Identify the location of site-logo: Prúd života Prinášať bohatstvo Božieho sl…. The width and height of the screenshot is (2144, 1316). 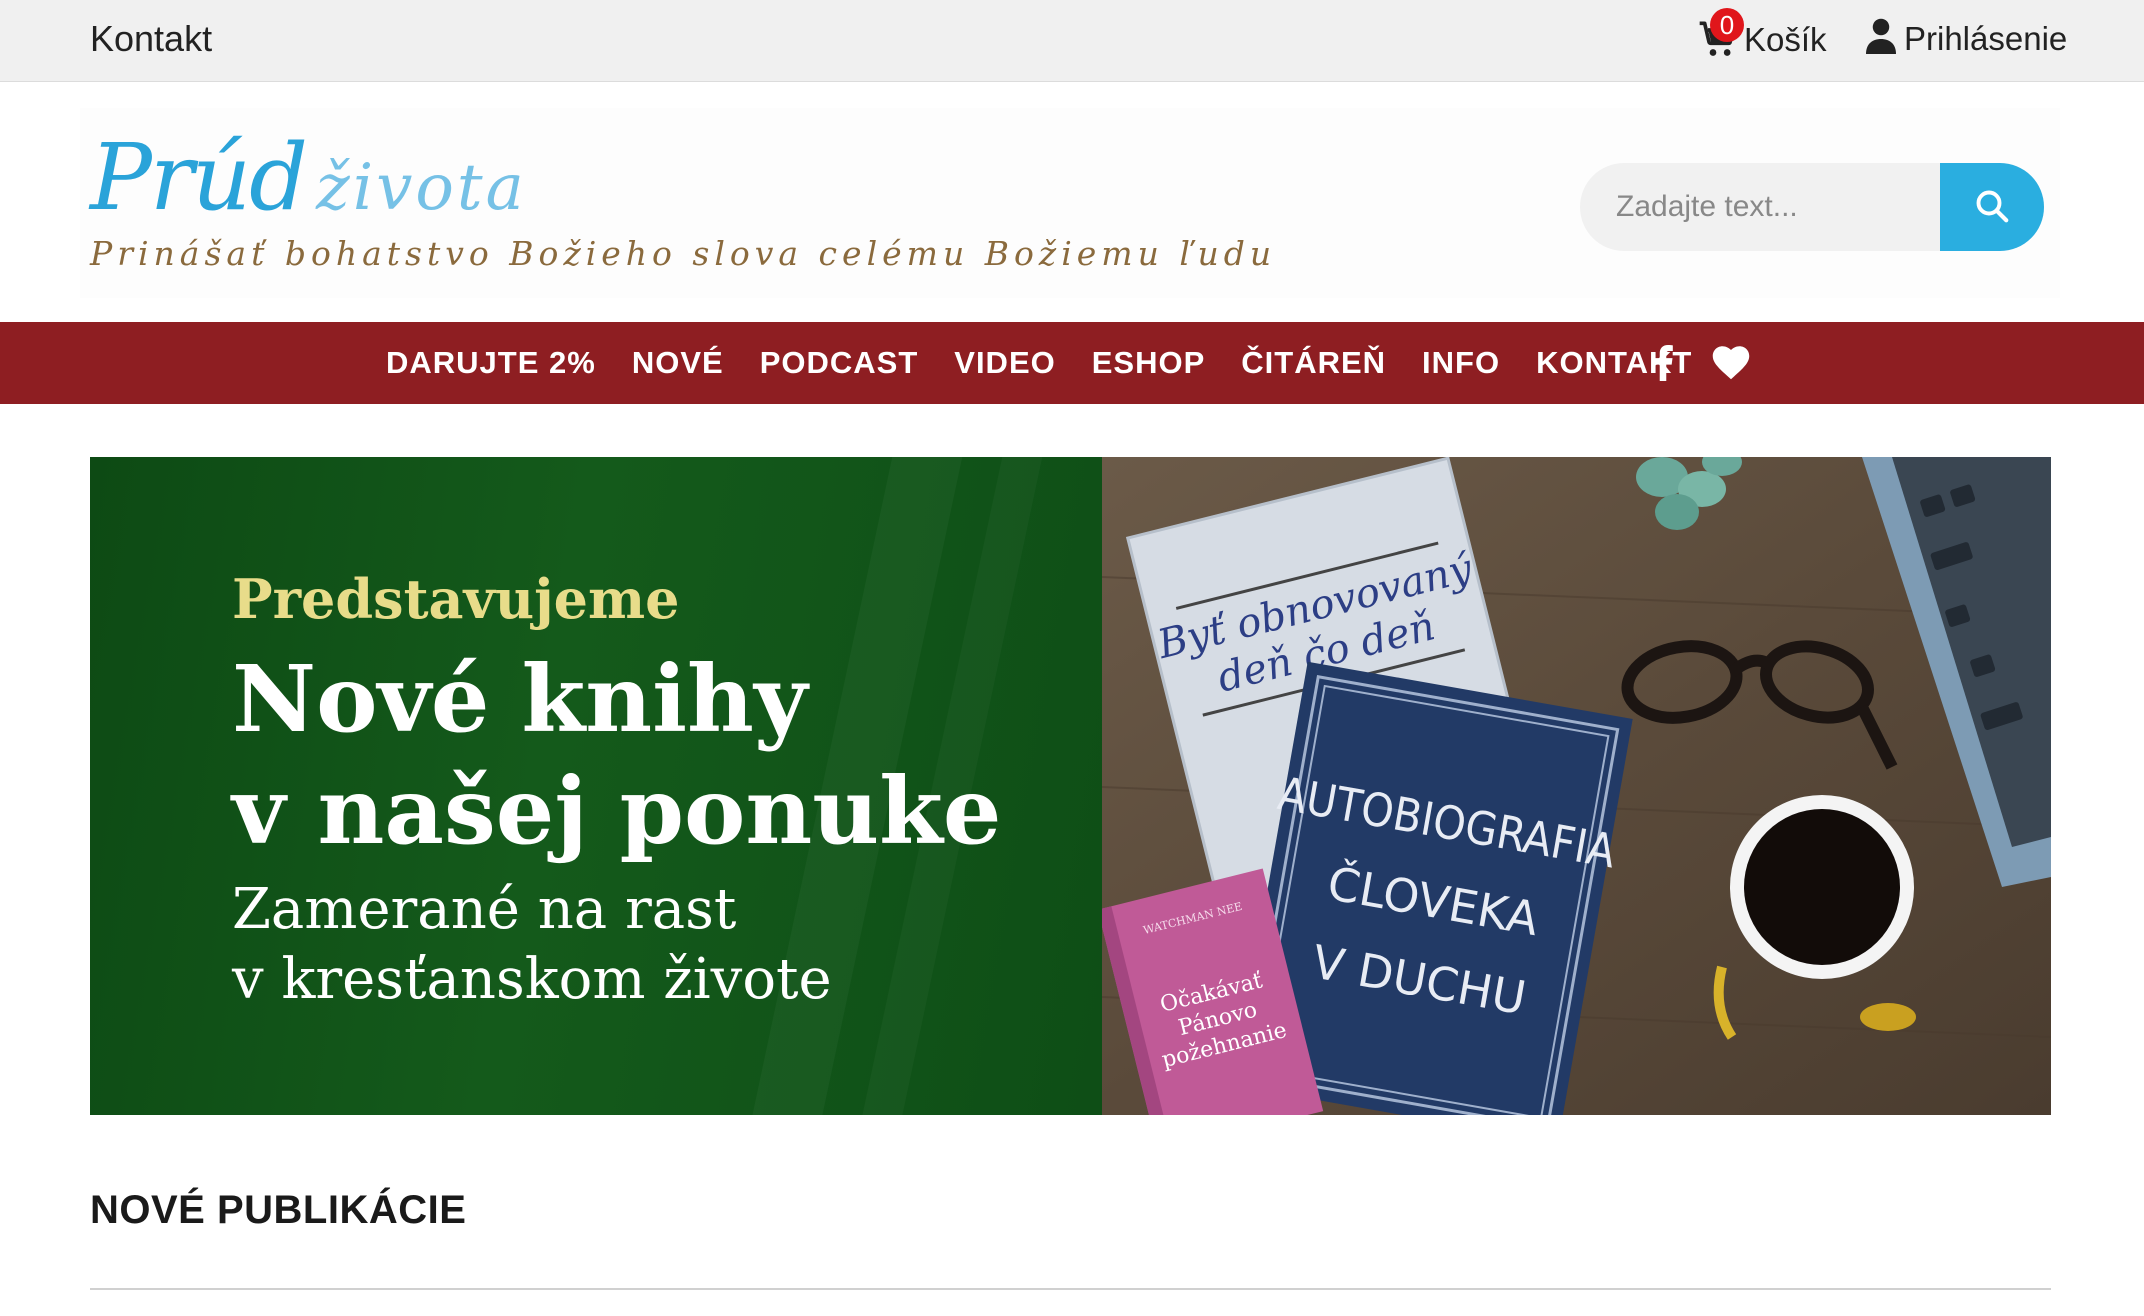
(680, 204).